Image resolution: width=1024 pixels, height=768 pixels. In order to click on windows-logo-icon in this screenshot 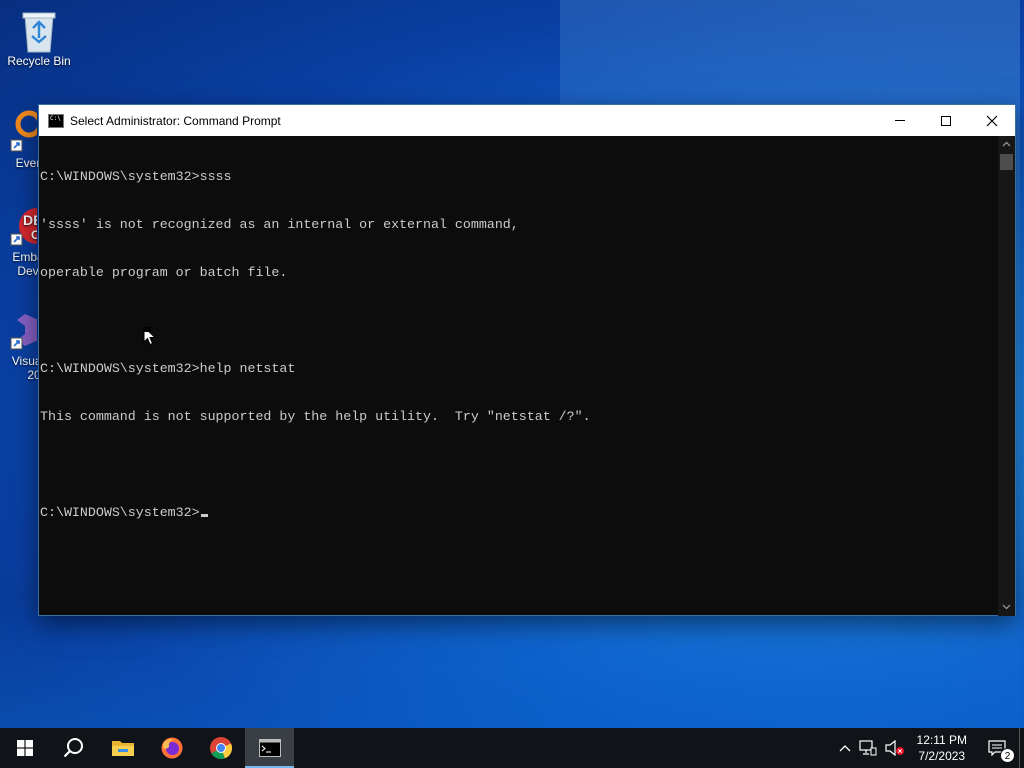, I will do `click(24, 748)`.